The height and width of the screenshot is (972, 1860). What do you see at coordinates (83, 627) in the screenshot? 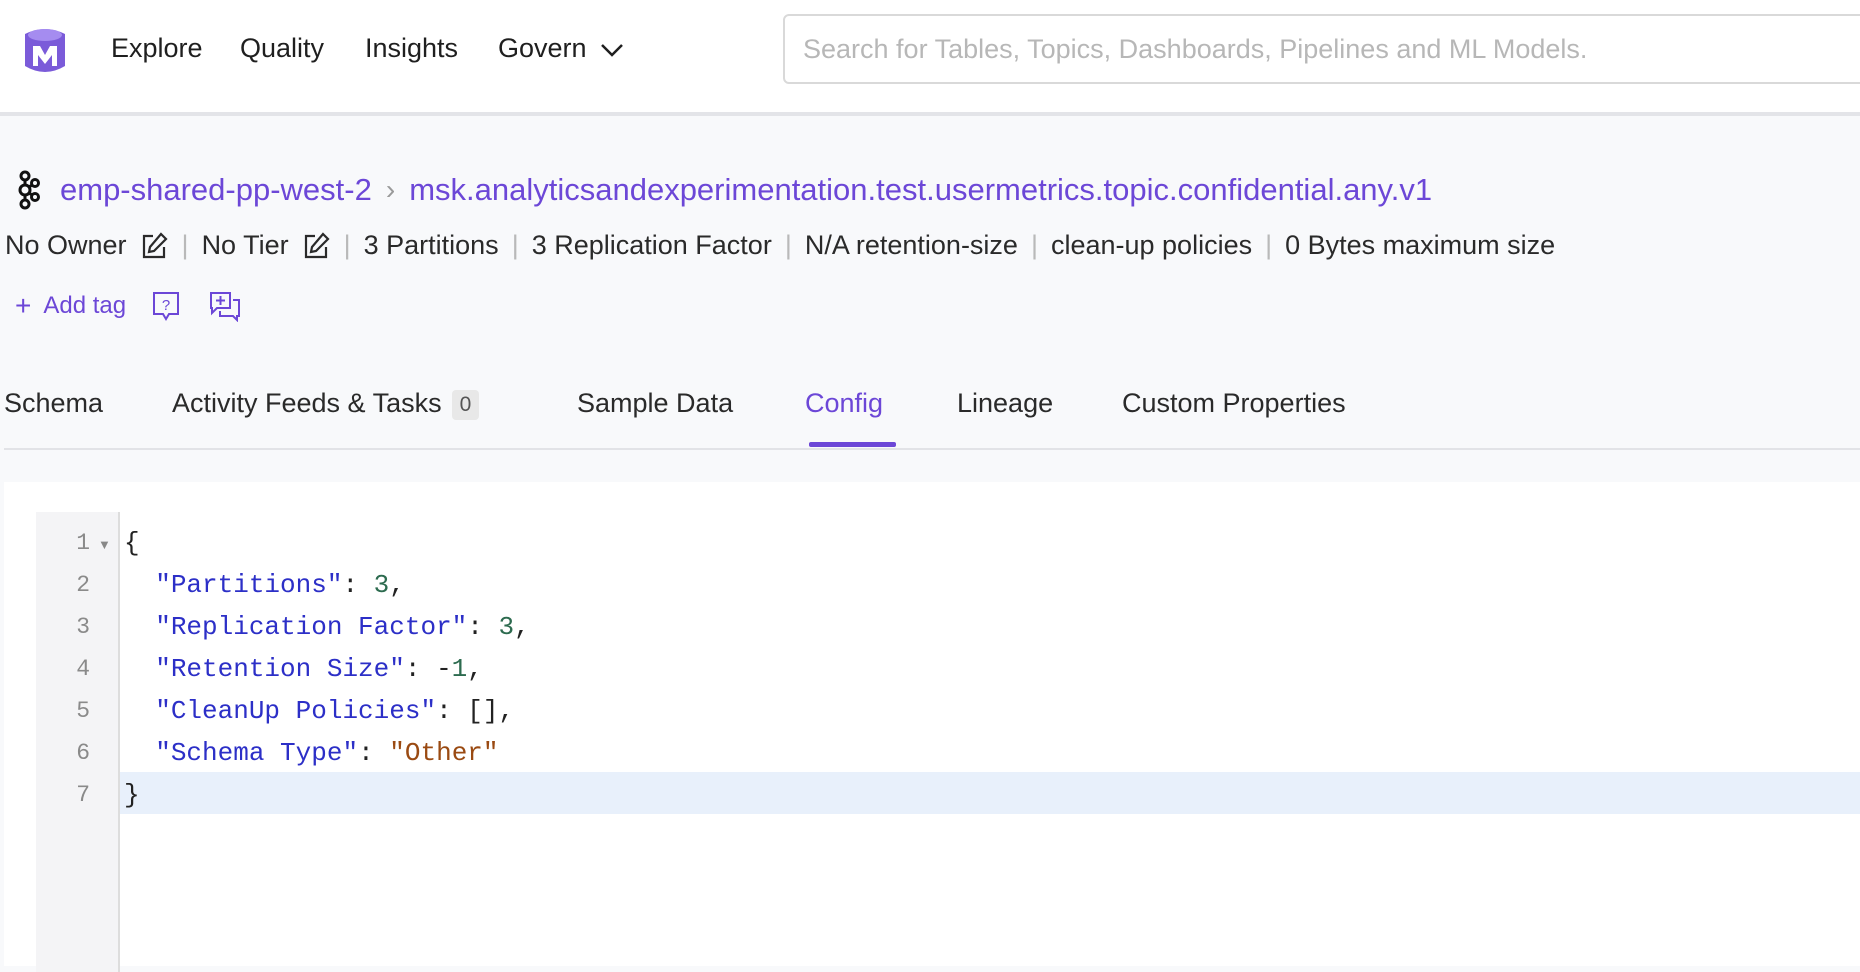
I see `line-number: 3` at bounding box center [83, 627].